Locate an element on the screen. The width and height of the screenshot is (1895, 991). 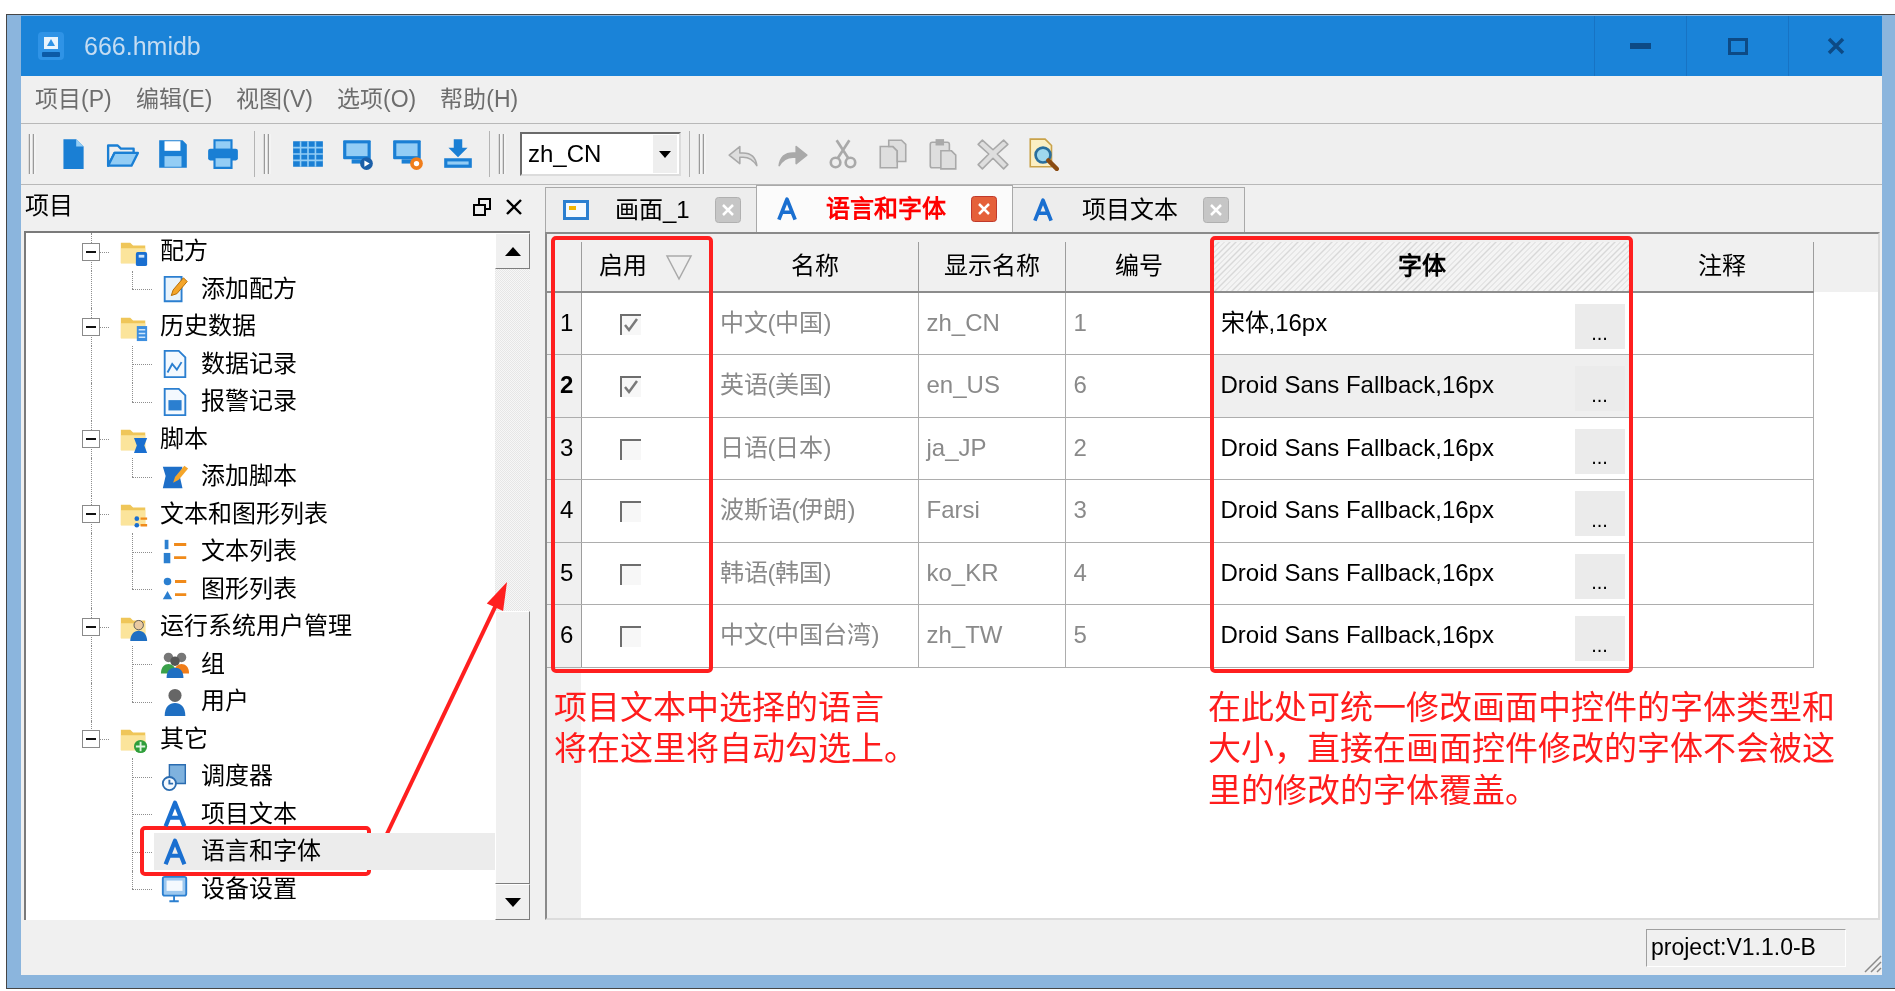
maximize-icon is located at coordinates (1737, 46).